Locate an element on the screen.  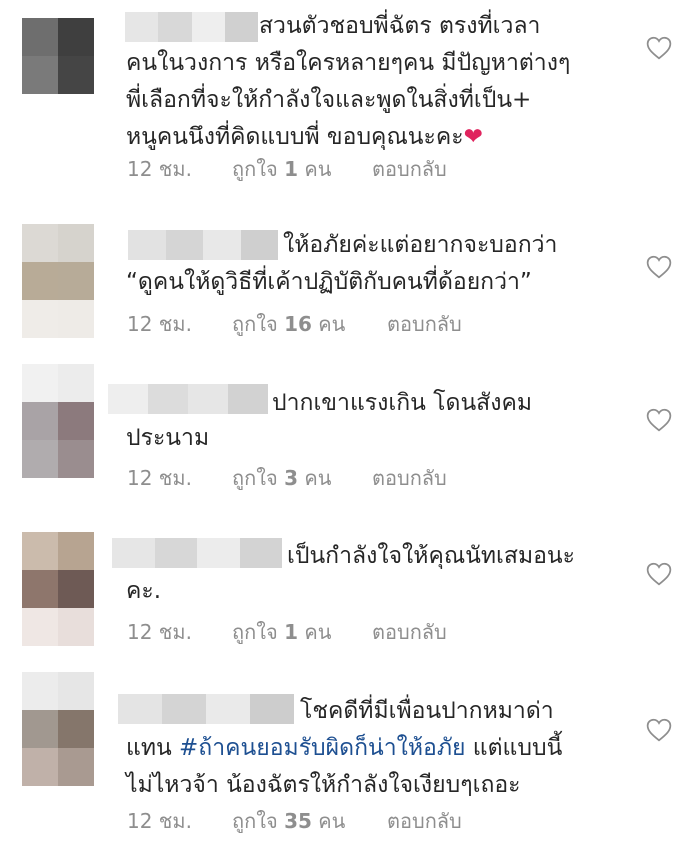
comment-meta: 12 ชม. ถูกใจ 3 คน ตอบกลับ is located at coordinates (287, 478).